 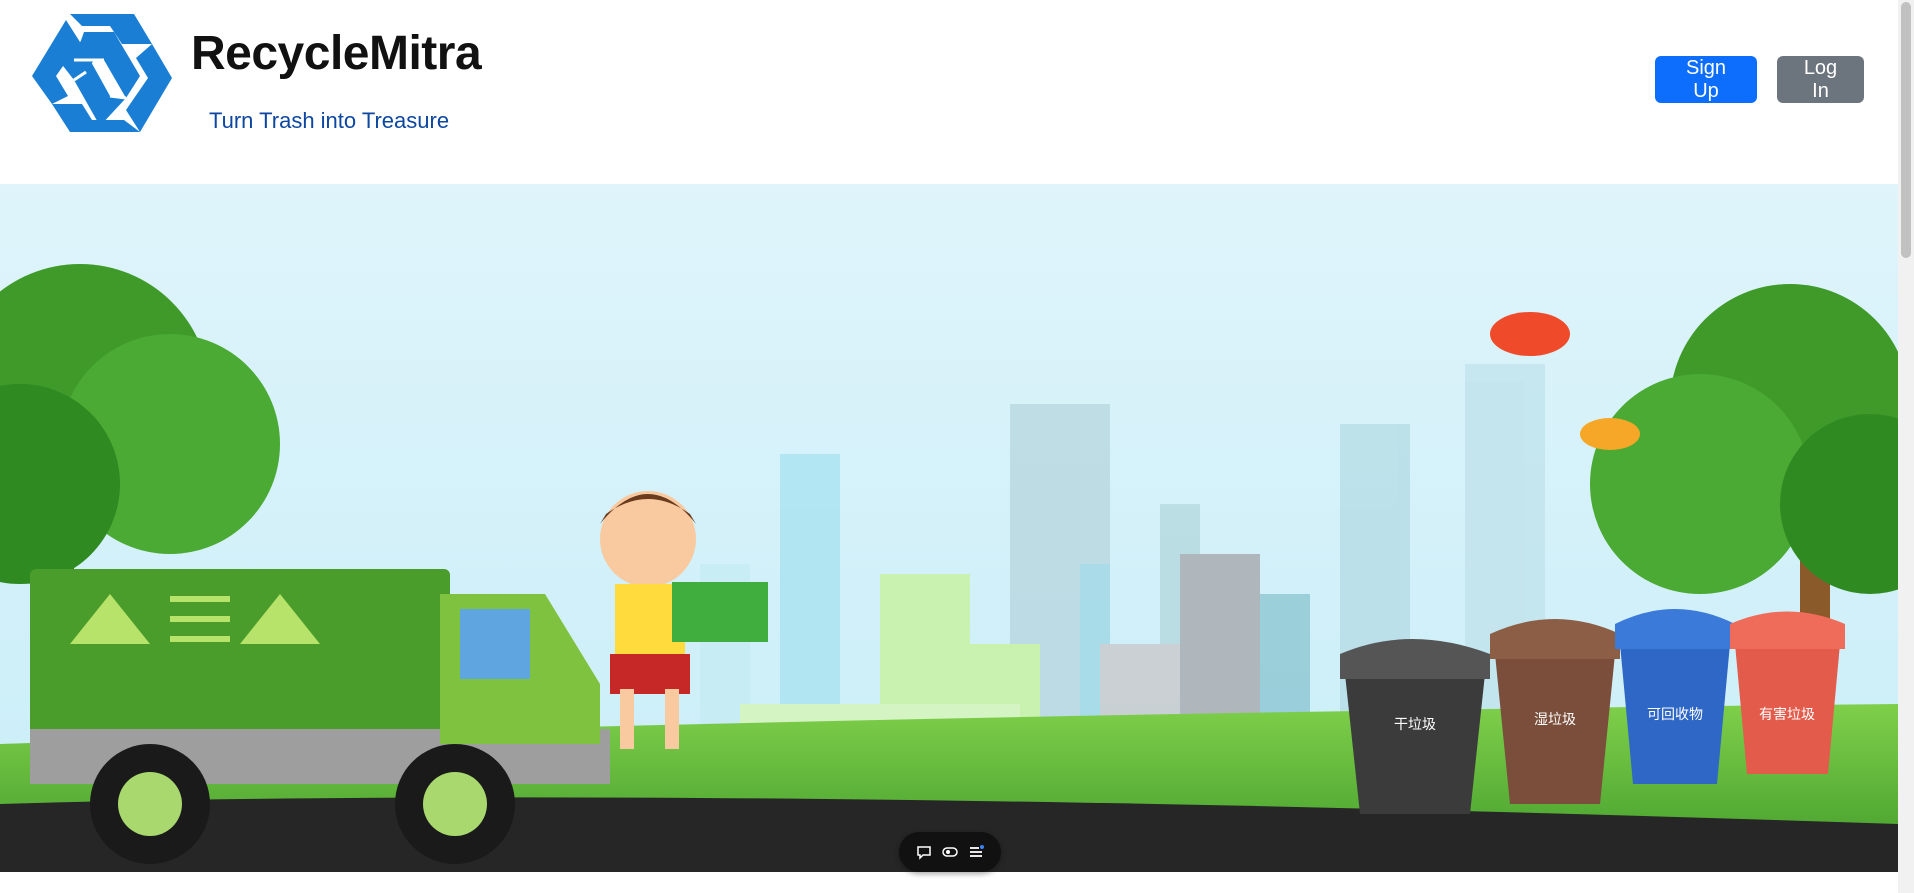 I want to click on sign-up-button: Sign Up, so click(x=1706, y=79).